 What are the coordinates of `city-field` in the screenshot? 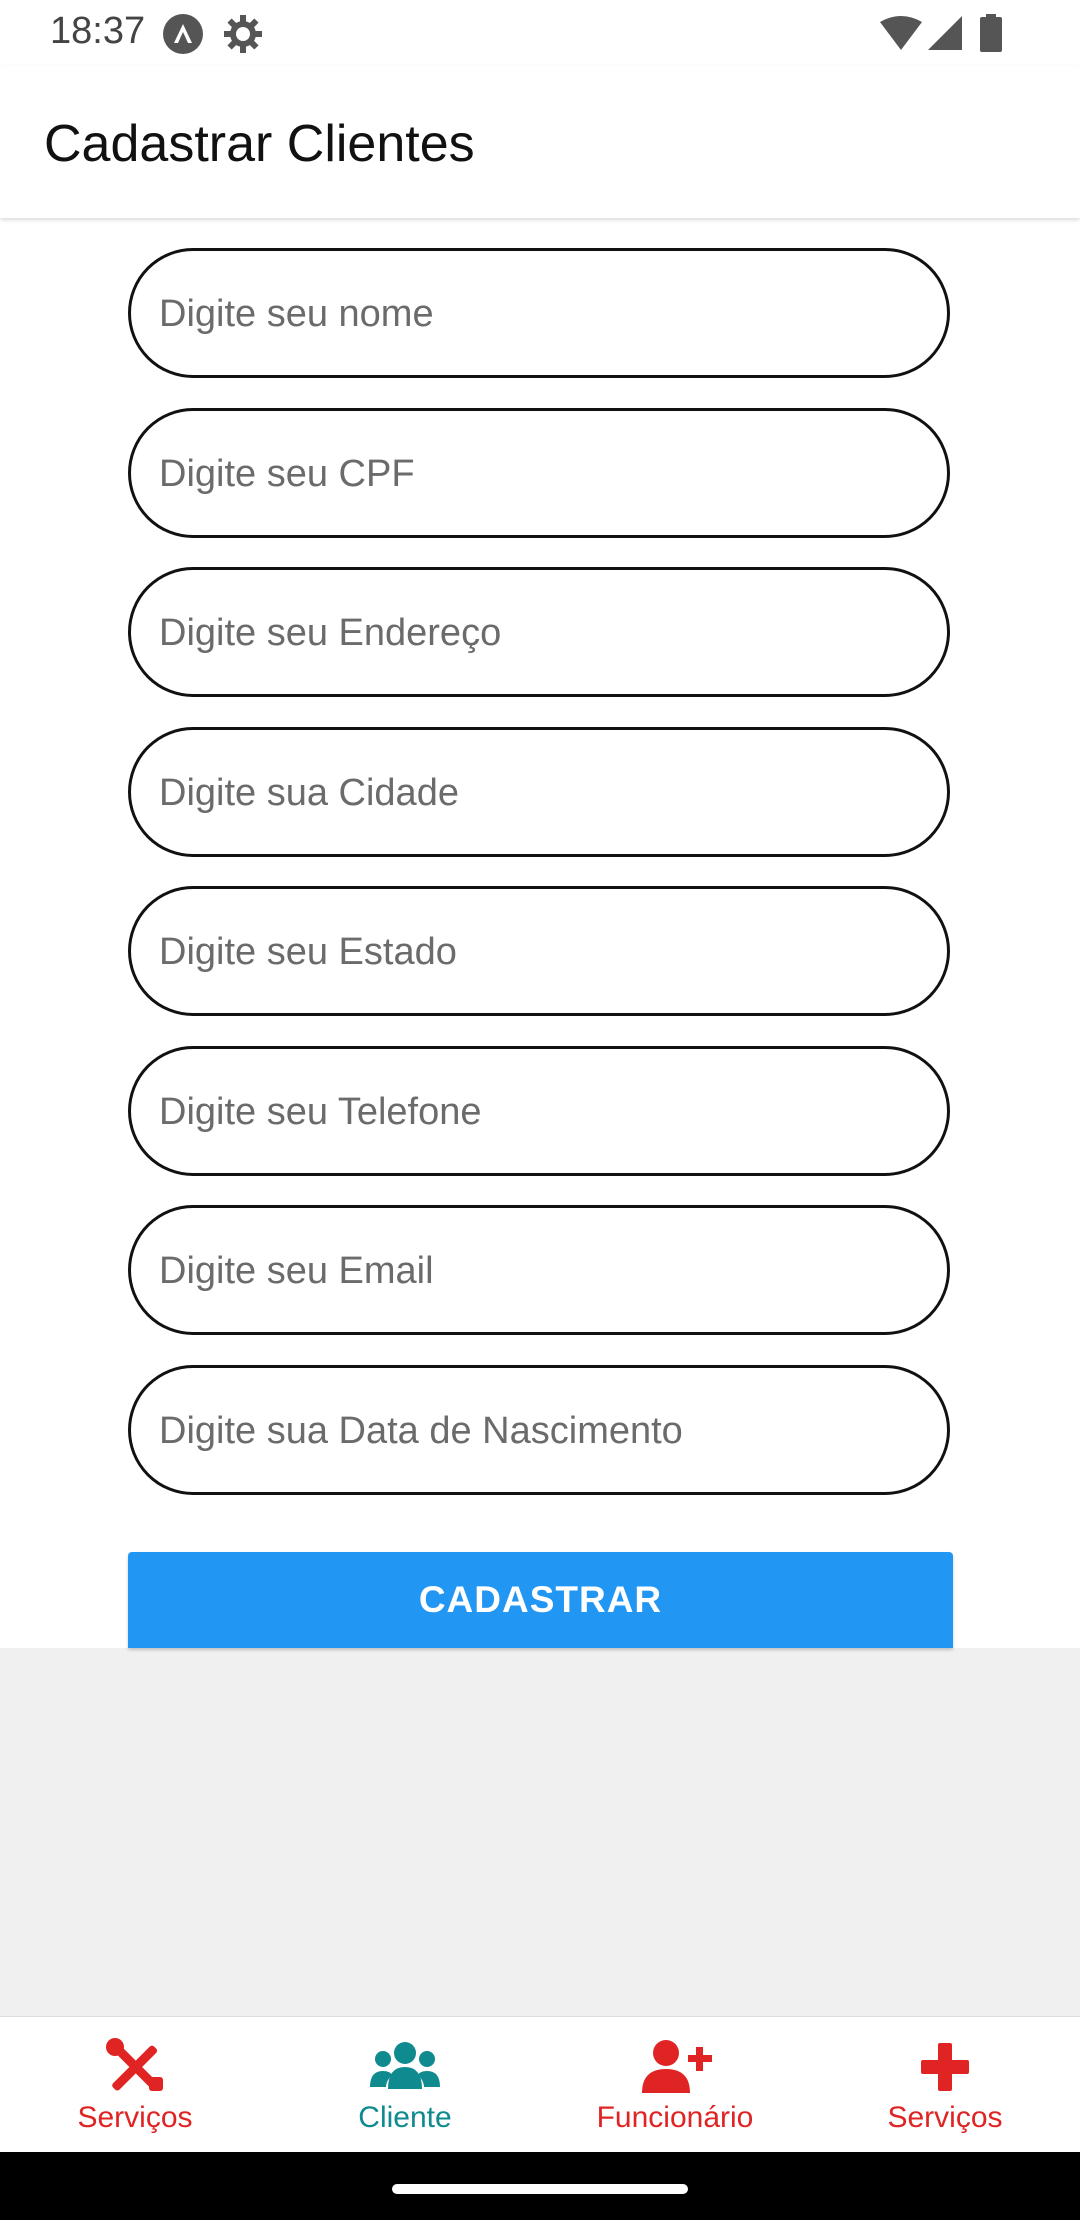 It's located at (539, 792).